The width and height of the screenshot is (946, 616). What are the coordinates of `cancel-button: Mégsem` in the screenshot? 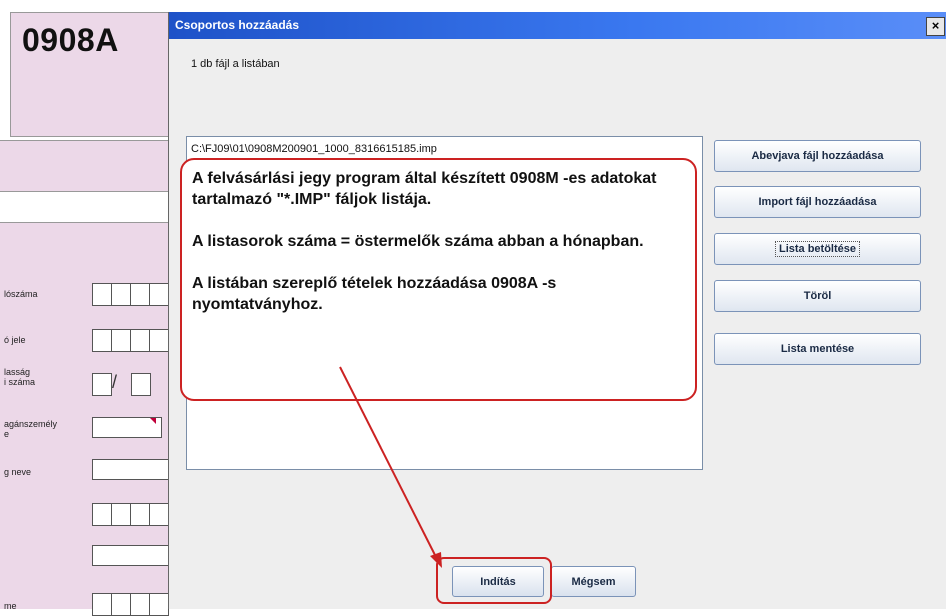 It's located at (593, 581).